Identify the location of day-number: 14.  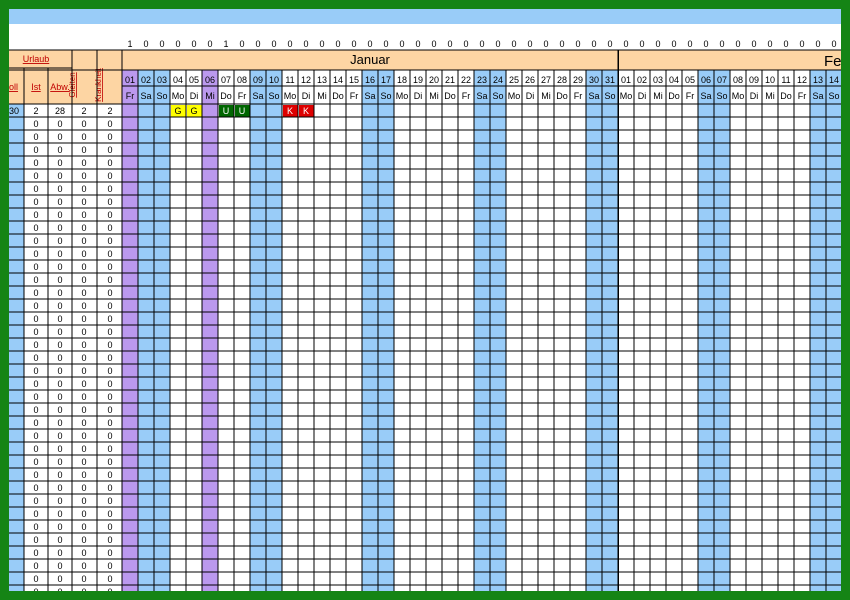
(834, 80).